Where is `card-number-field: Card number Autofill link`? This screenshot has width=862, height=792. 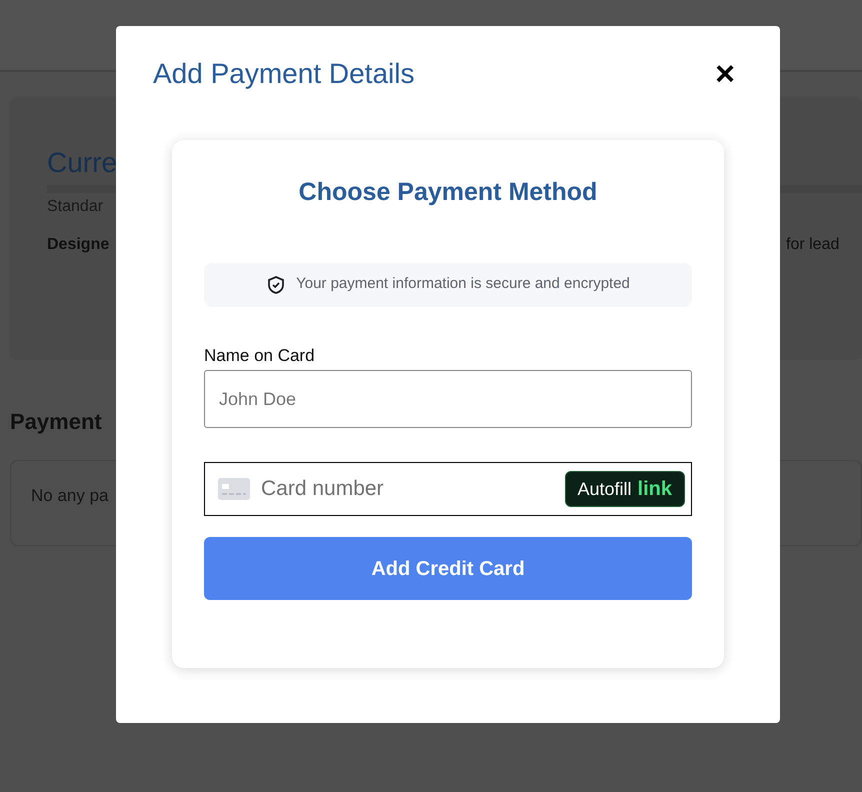 card-number-field: Card number Autofill link is located at coordinates (448, 489).